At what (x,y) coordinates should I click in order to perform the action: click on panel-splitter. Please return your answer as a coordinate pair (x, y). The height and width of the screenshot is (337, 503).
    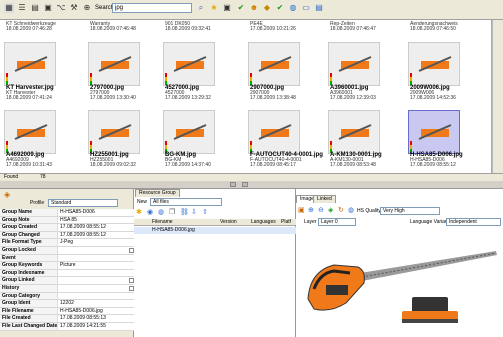
    Looking at the image, I should click on (251, 185).